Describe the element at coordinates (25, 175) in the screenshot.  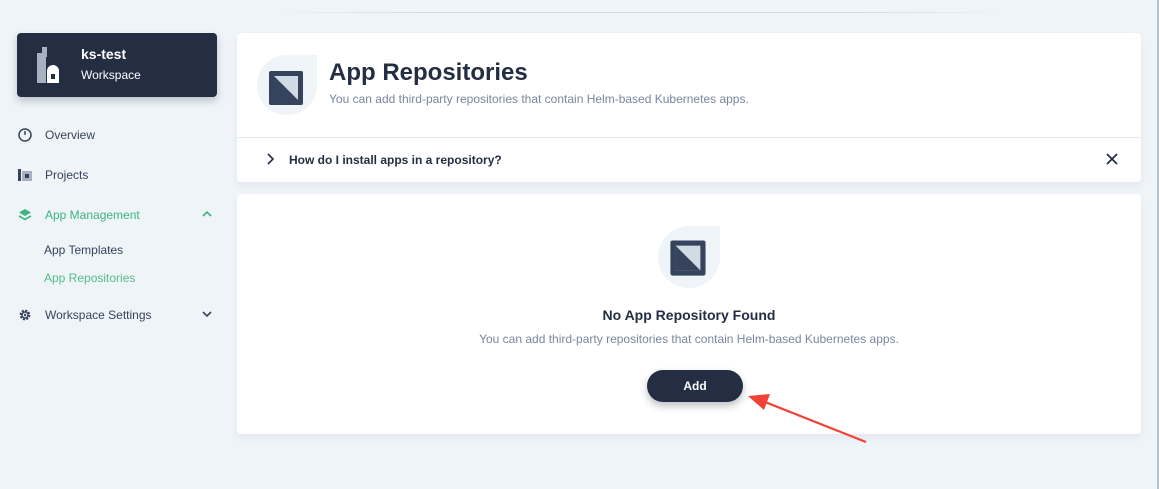
I see `project-icon` at that location.